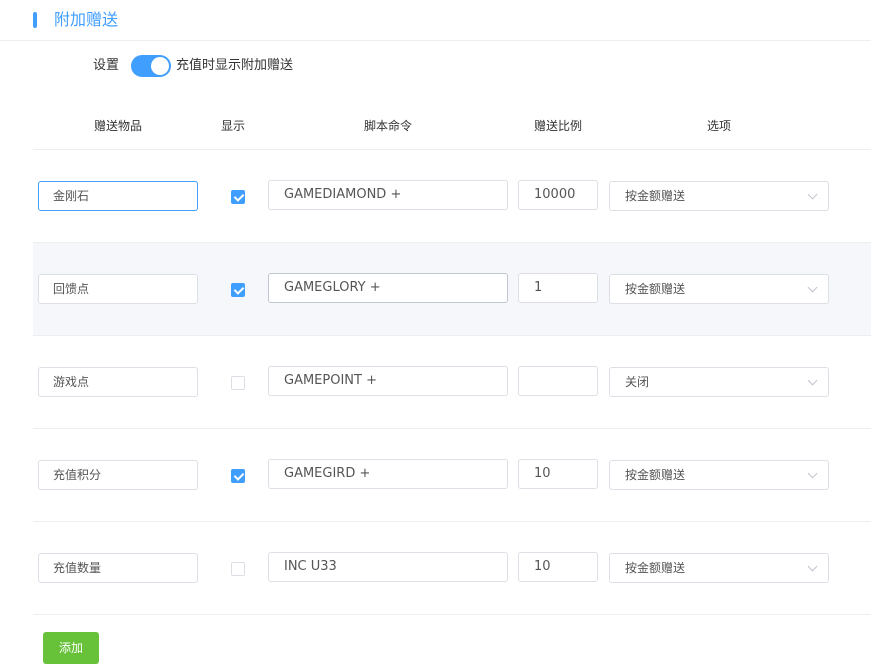 The height and width of the screenshot is (668, 871). What do you see at coordinates (637, 382) in the screenshot?
I see `option-select-value: 关闭` at bounding box center [637, 382].